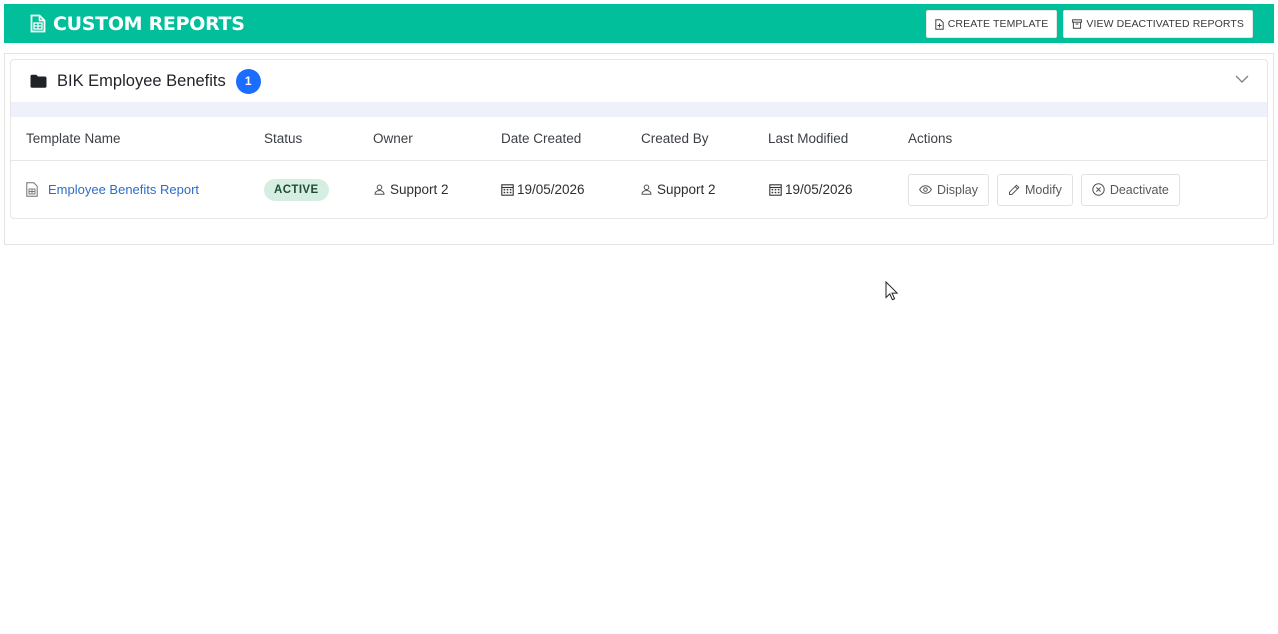  I want to click on template-name-link: Employee Benefits Report, so click(123, 189).